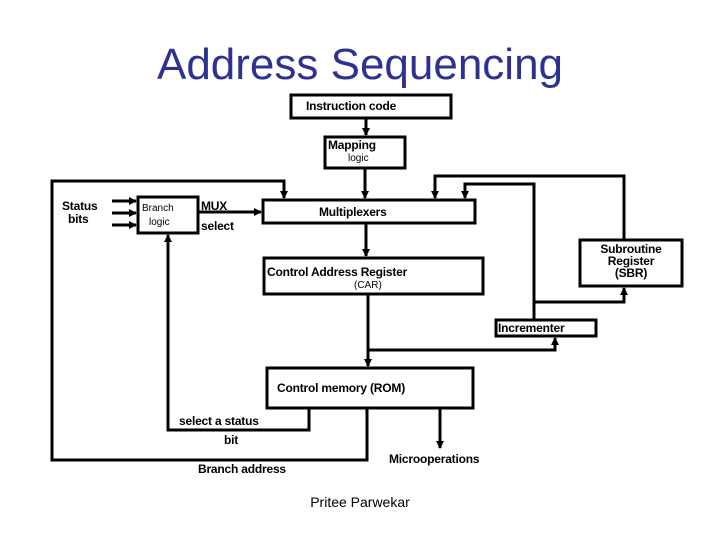 The image size is (720, 540). Describe the element at coordinates (351, 106) in the screenshot. I see `instruction-code-label: Instruction code` at that location.